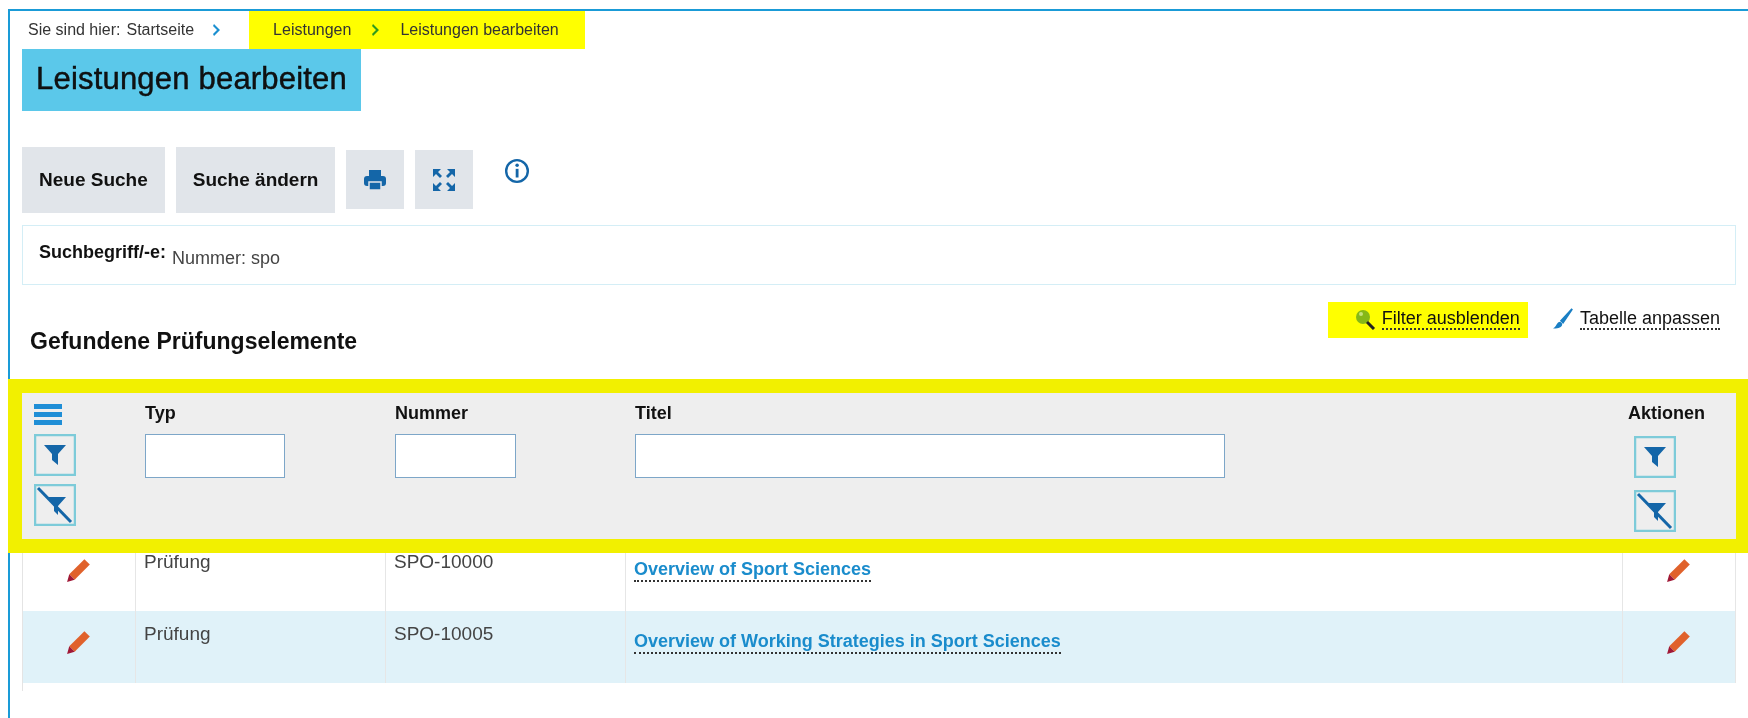  I want to click on customize-table-link: Tabelle anpassen, so click(1635, 320).